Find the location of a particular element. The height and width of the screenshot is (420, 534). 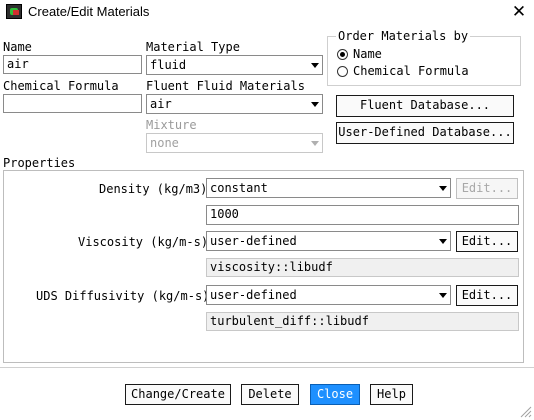

uds-diffusivity-method-select: user-defined is located at coordinates (328, 295).